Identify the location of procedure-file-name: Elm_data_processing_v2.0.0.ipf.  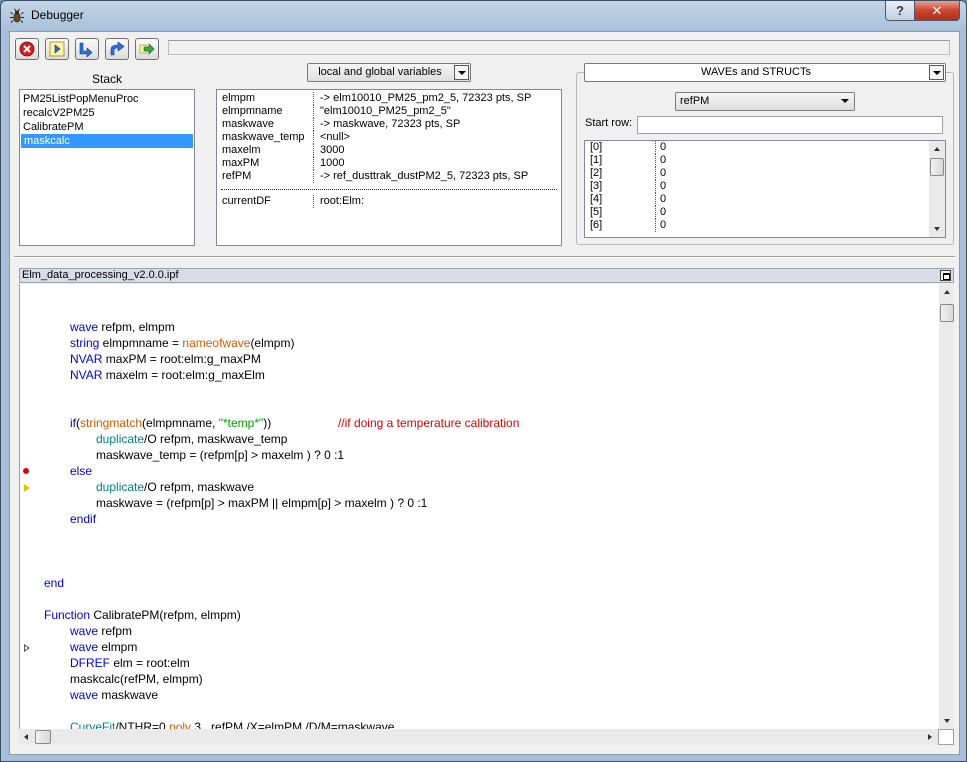
(100, 275).